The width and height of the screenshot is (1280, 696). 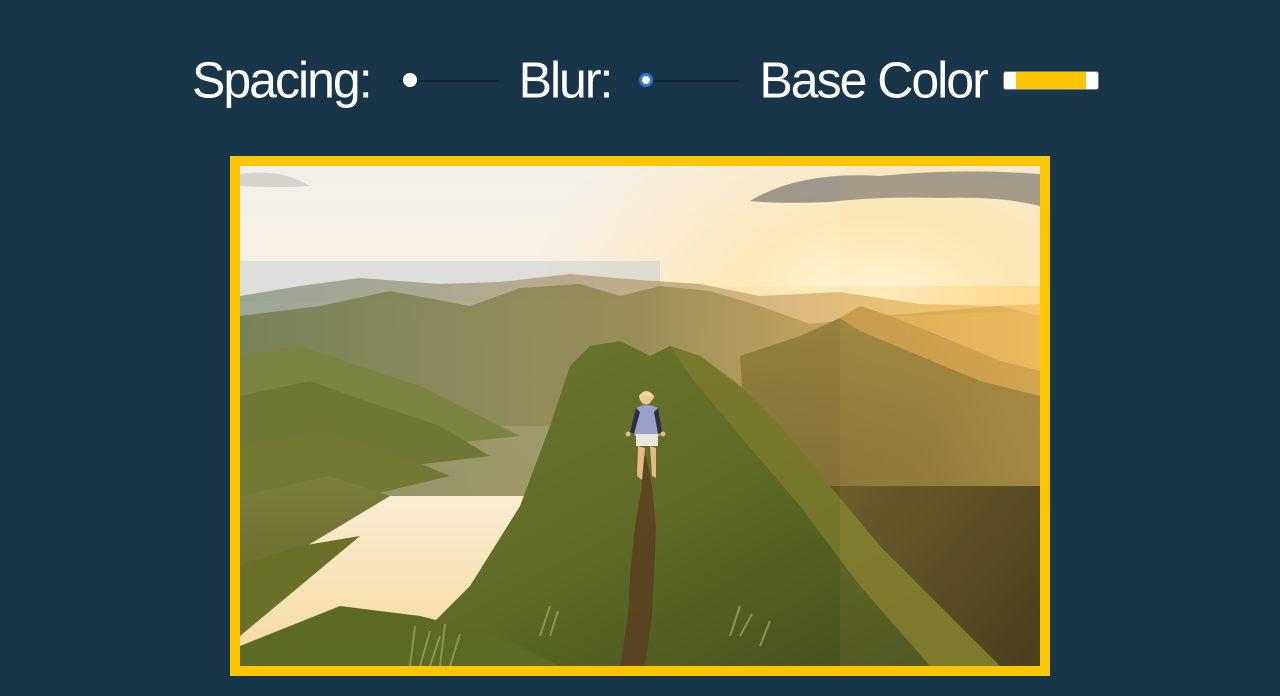 I want to click on blur-slider, so click(x=689, y=80).